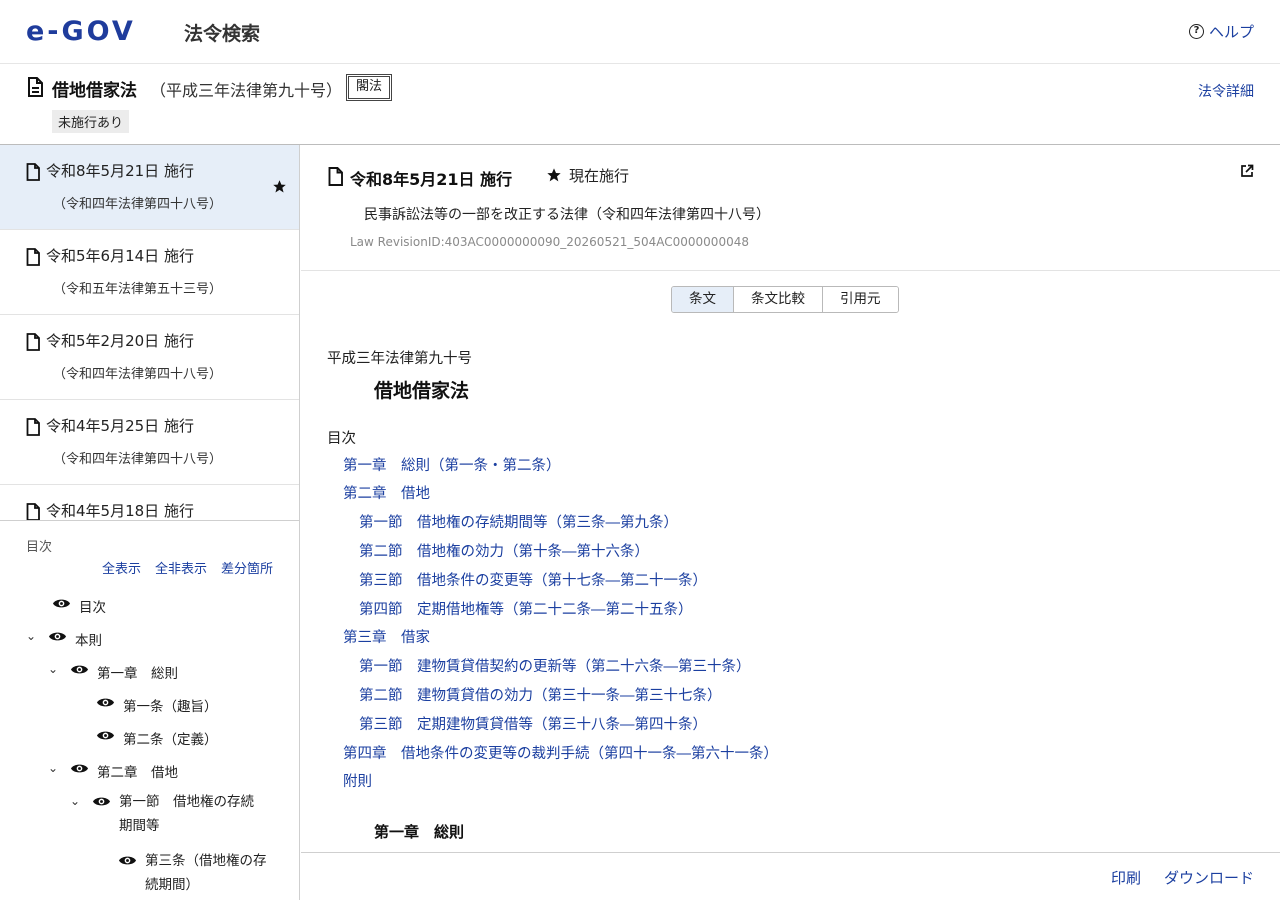 This screenshot has height=900, width=1280. What do you see at coordinates (138, 289) in the screenshot?
I see `revision-law: （令和五年法律第五十三号）` at bounding box center [138, 289].